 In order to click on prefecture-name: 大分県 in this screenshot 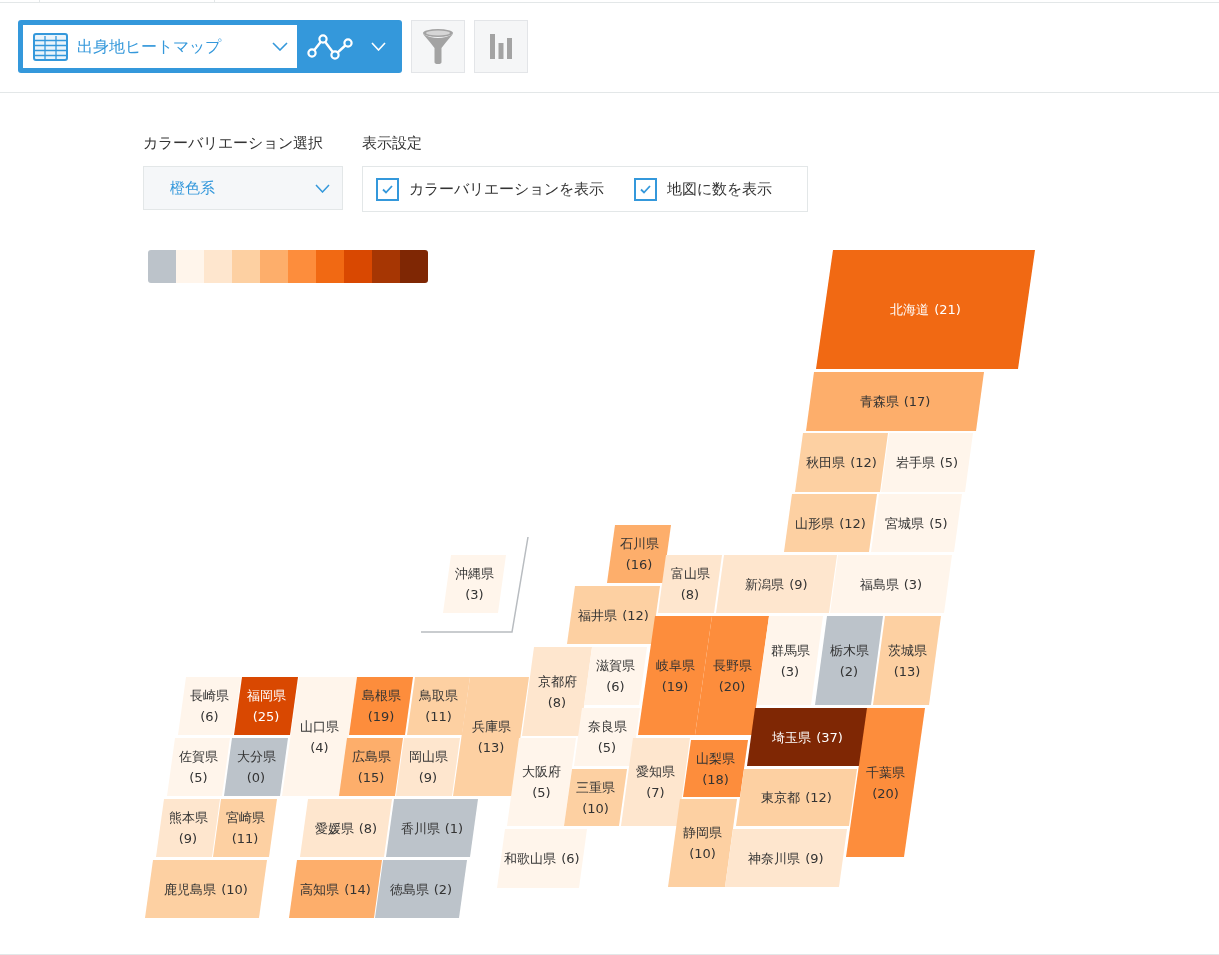, I will do `click(256, 756)`.